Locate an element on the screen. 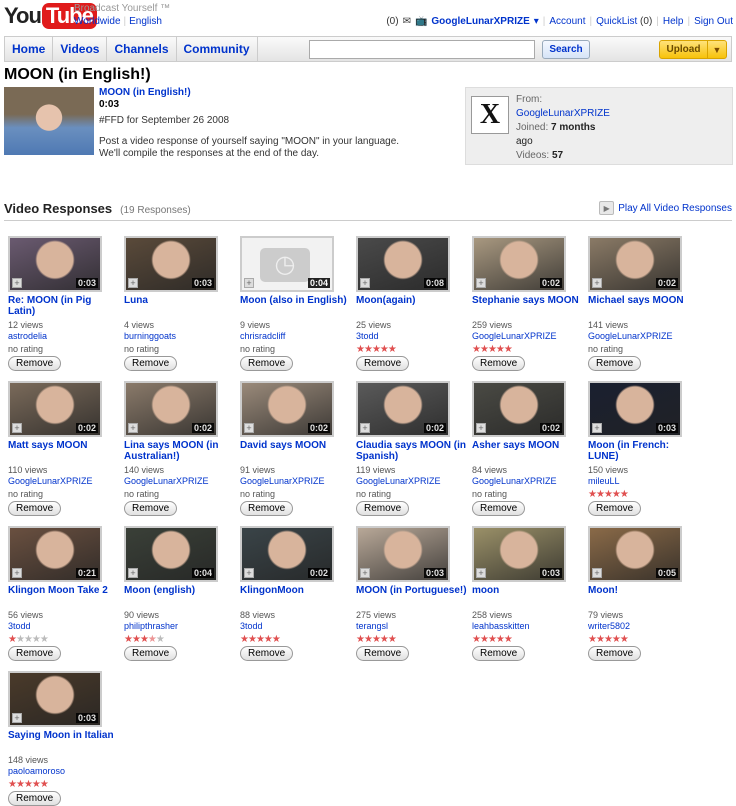  video-thumbnail: +0:08 is located at coordinates (403, 264).